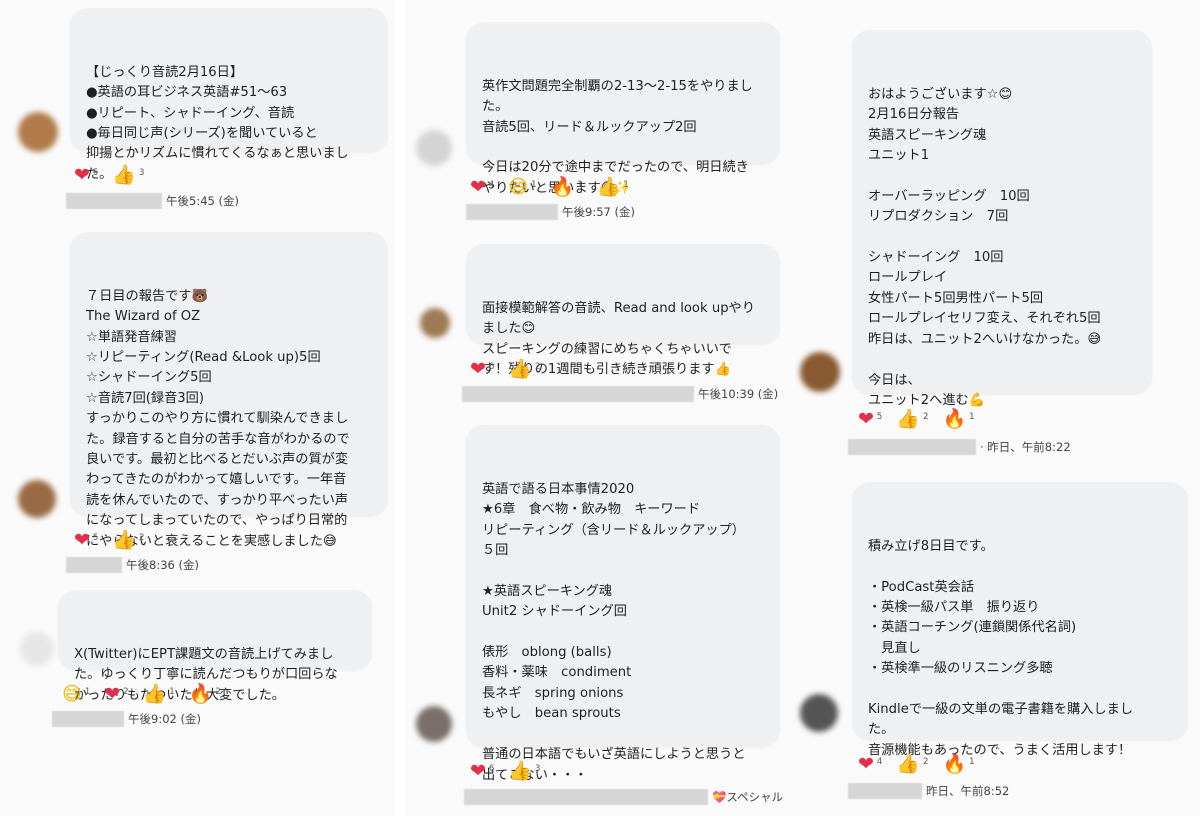 Image resolution: width=1200 pixels, height=816 pixels. I want to click on reaction-heart: ❤ 2, so click(116, 694).